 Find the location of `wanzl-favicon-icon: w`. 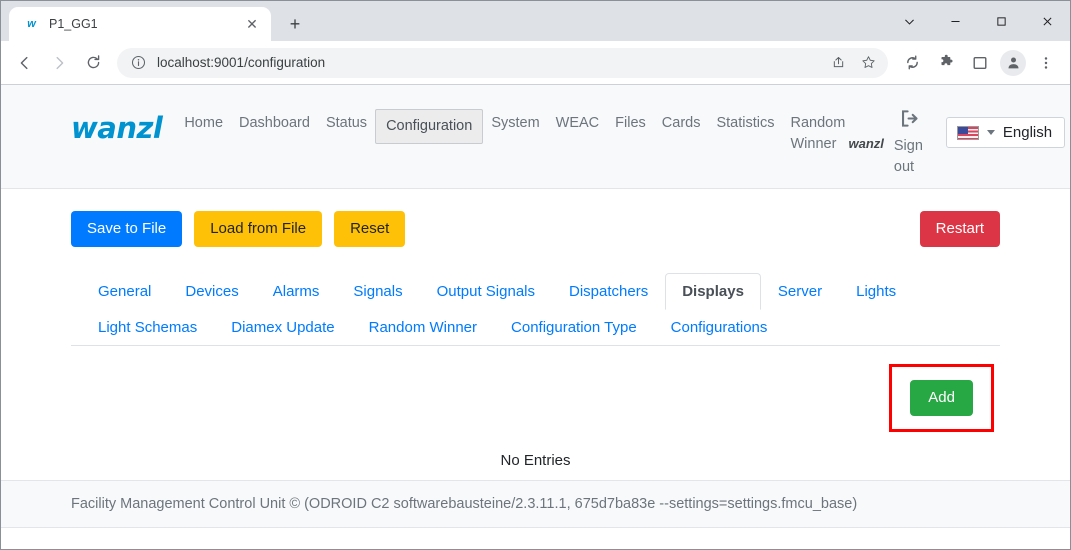

wanzl-favicon-icon: w is located at coordinates (31, 24).